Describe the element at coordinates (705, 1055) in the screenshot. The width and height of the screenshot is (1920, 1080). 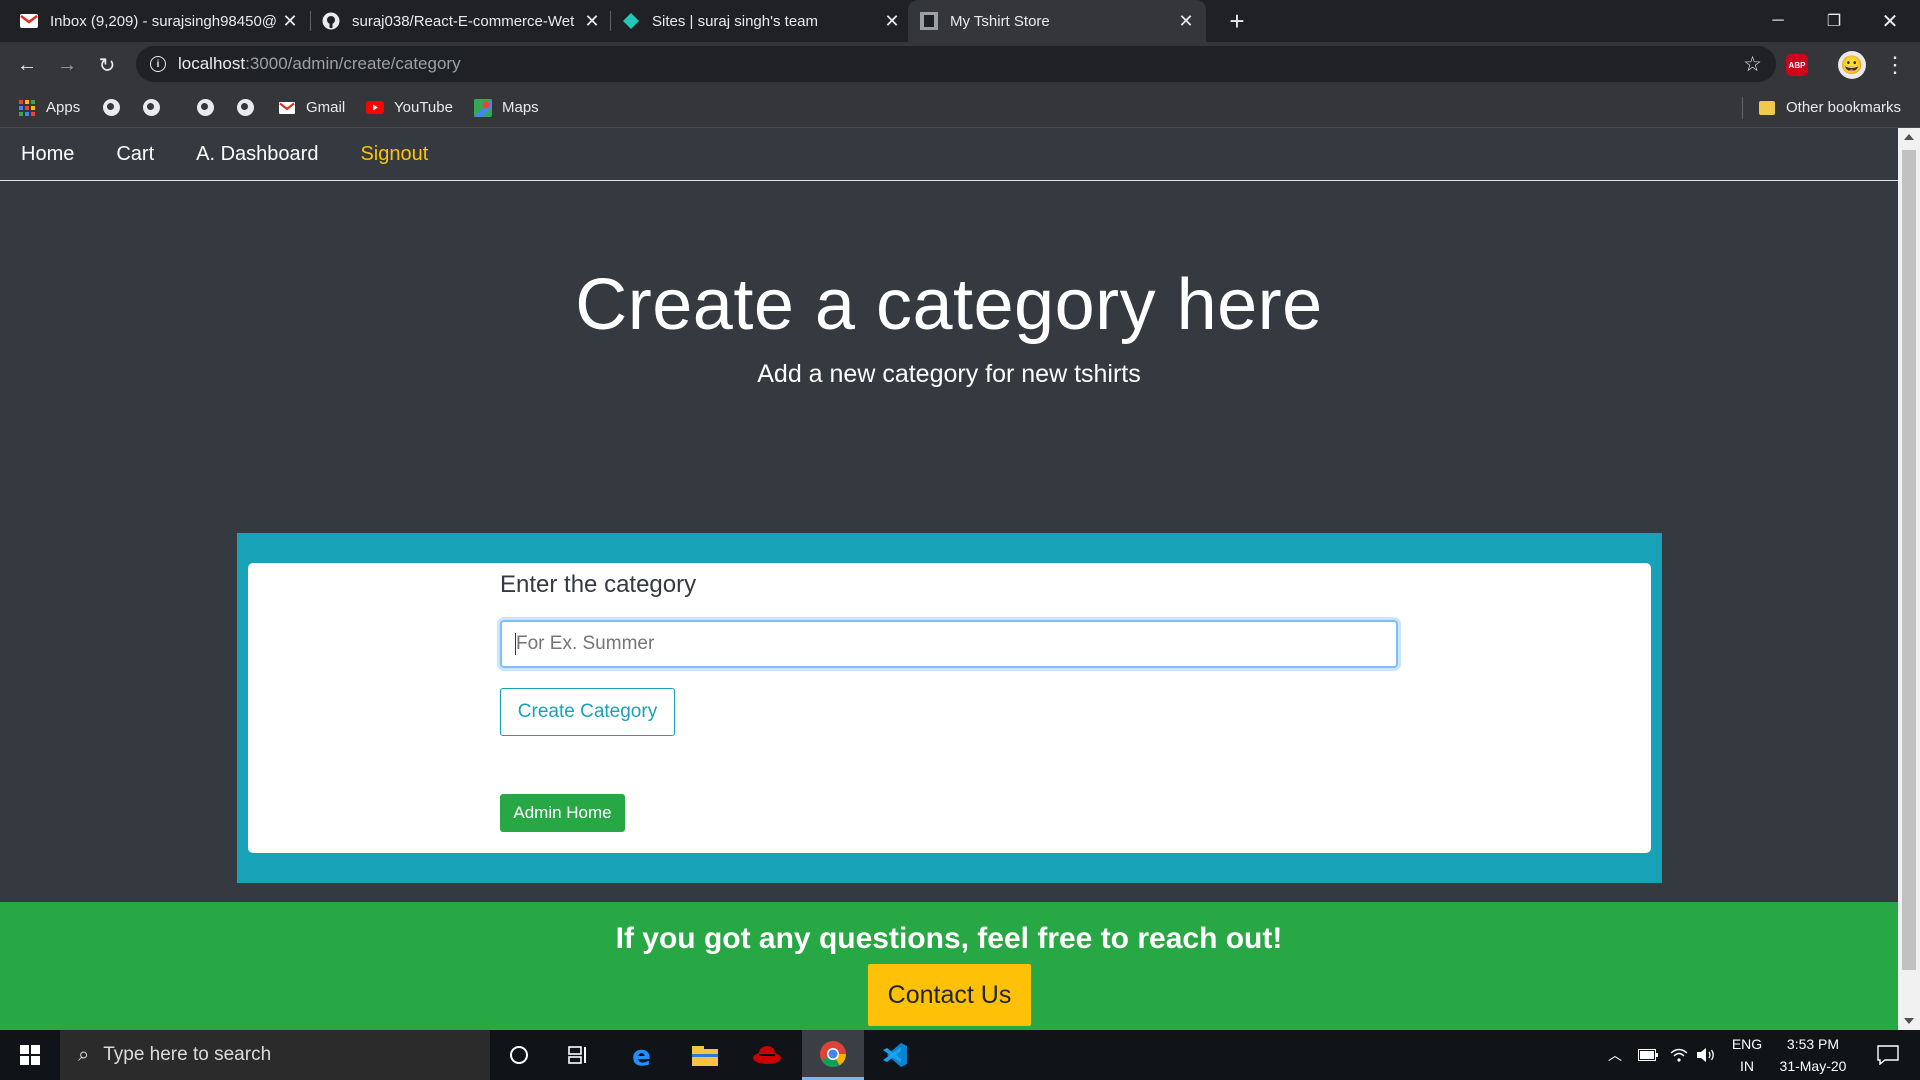
I see `file-explorer-icon` at that location.